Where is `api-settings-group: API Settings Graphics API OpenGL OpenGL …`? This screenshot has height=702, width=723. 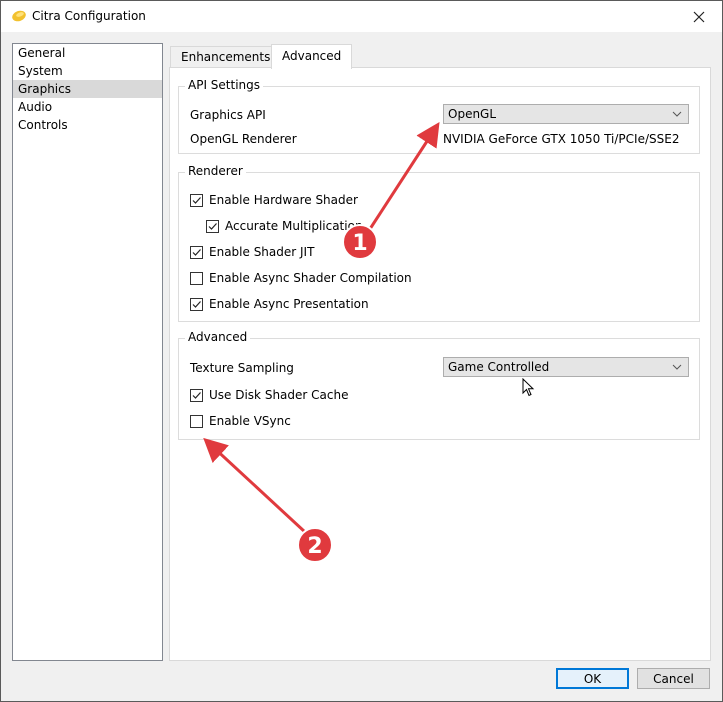
api-settings-group: API Settings Graphics API OpenGL OpenGL … is located at coordinates (439, 116).